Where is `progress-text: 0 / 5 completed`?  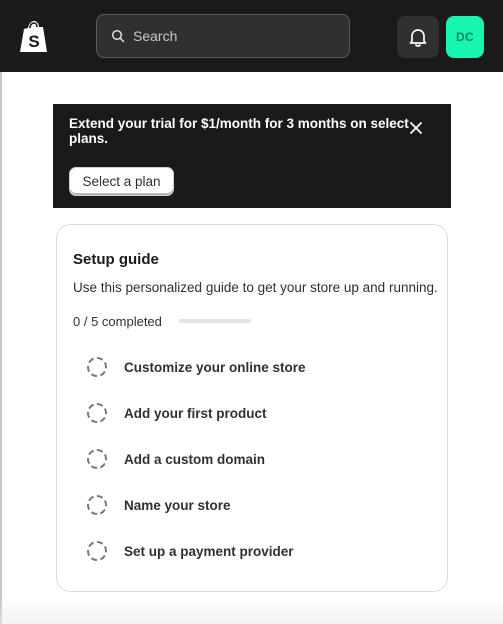
progress-text: 0 / 5 completed is located at coordinates (117, 321).